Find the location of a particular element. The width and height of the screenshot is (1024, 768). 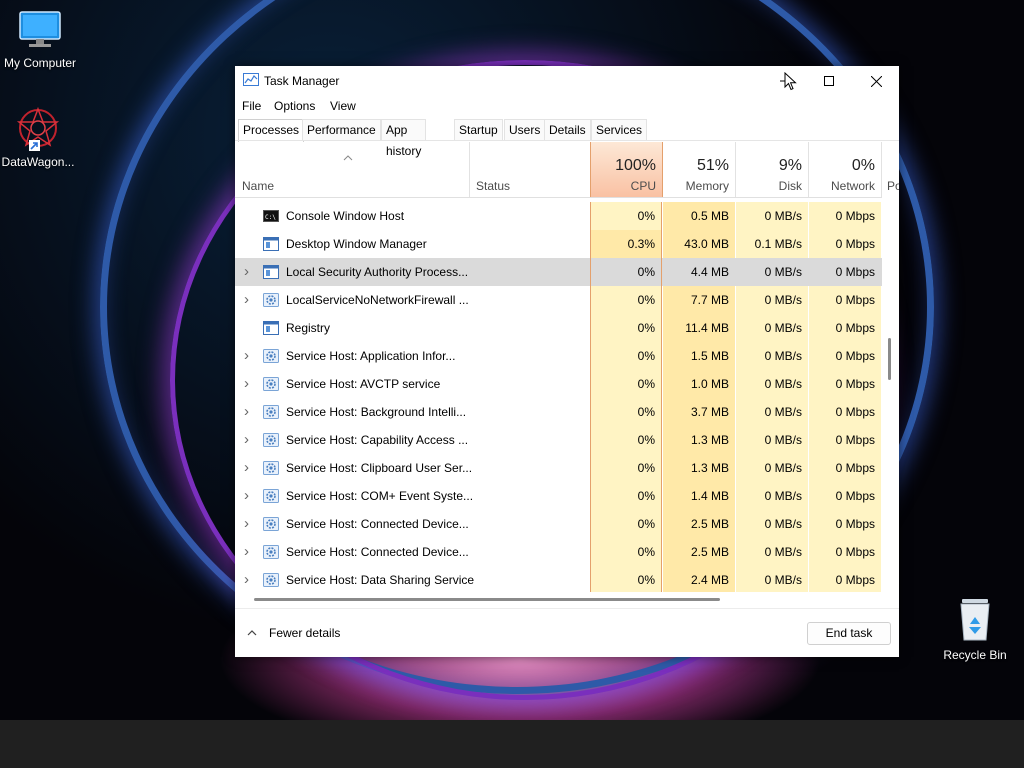

horizontal-scrollbar is located at coordinates (487, 599).